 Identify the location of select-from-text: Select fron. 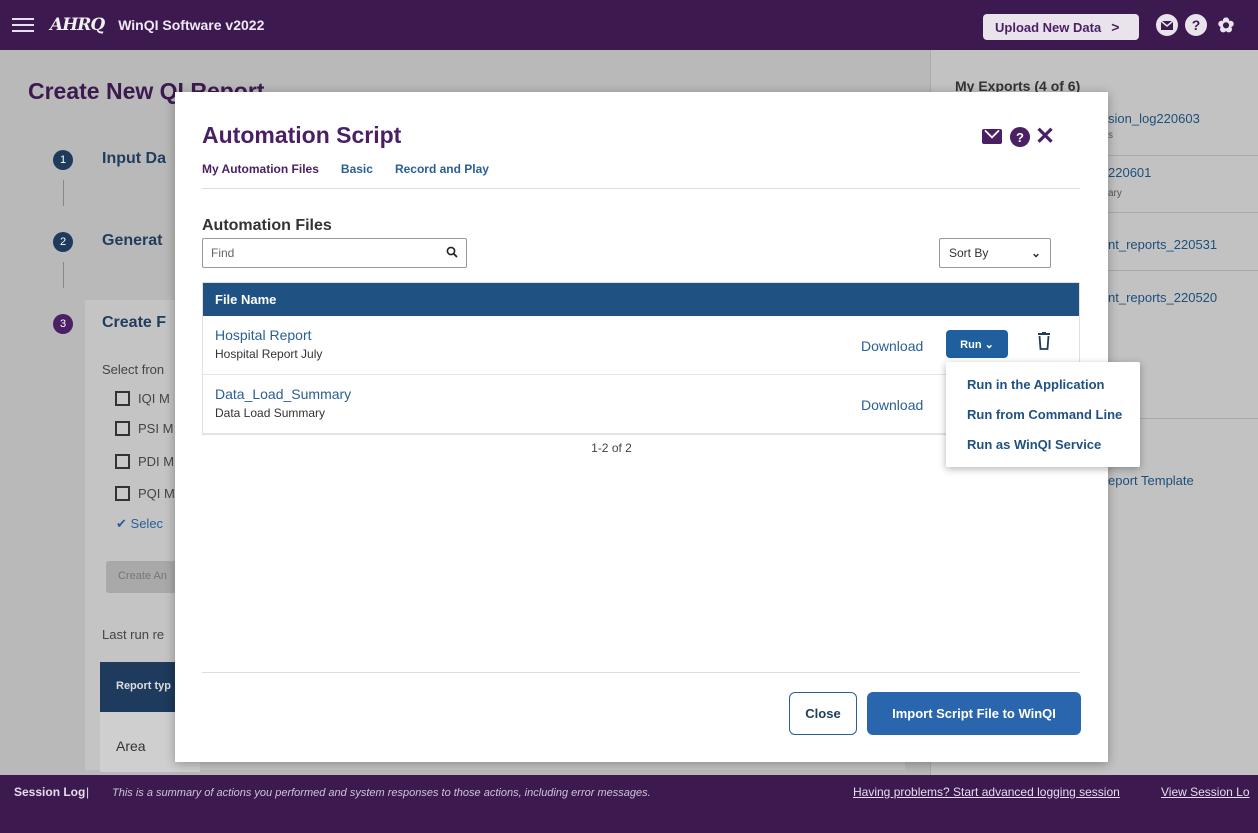
(133, 369).